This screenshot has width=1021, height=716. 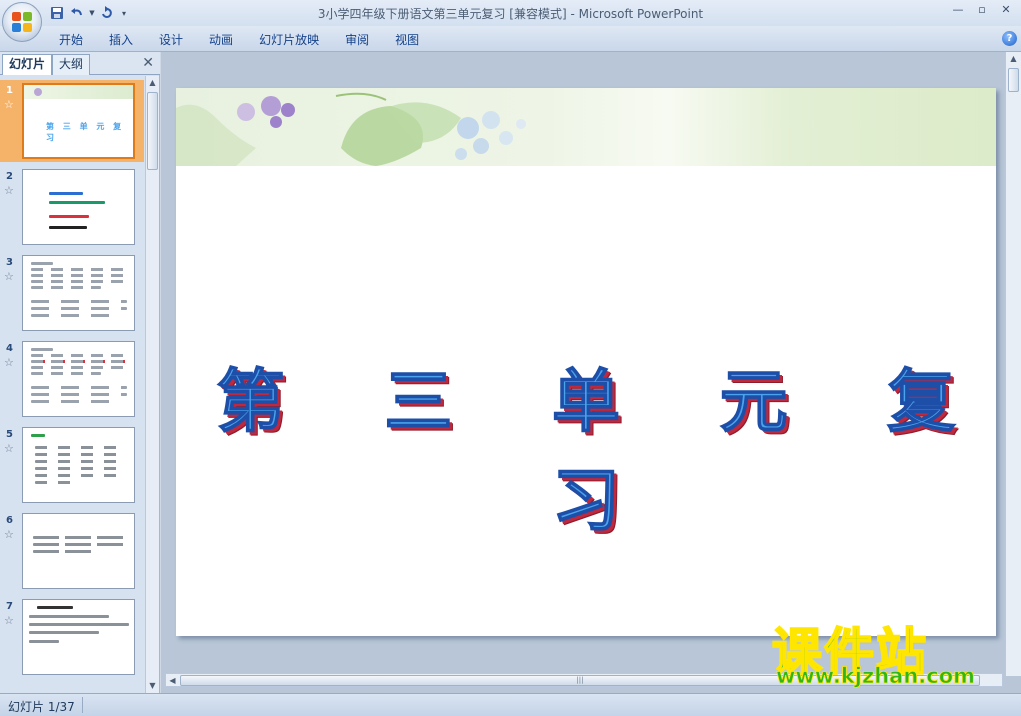 What do you see at coordinates (289, 40) in the screenshot?
I see `tab-slideshow: 幻灯片放映` at bounding box center [289, 40].